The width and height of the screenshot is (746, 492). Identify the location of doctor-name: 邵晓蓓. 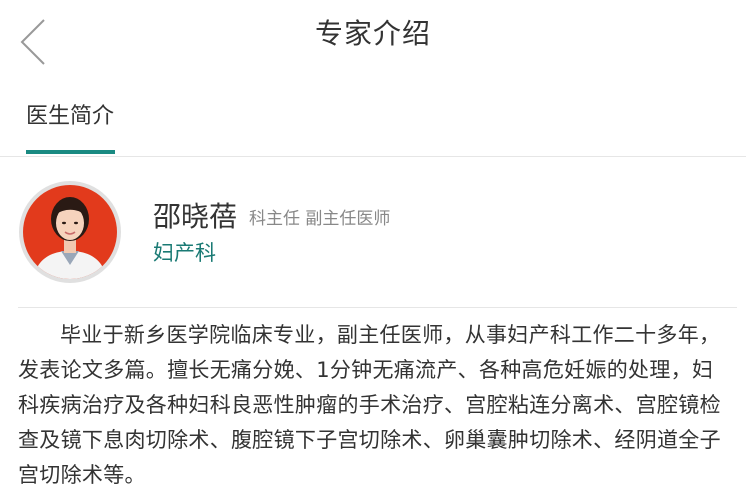
(195, 216).